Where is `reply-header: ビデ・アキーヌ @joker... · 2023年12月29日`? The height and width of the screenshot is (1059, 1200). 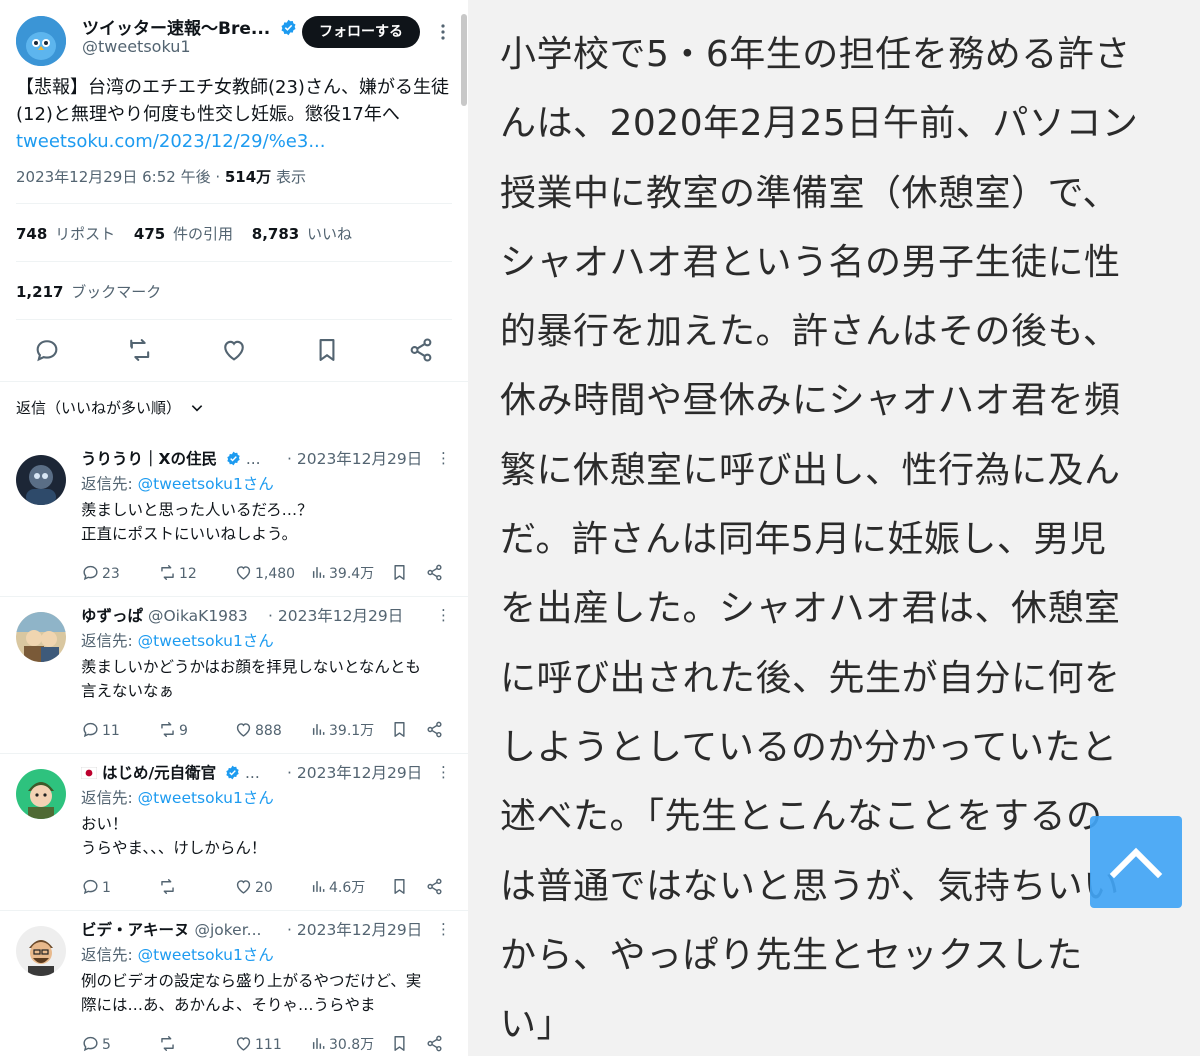 reply-header: ビデ・アキーヌ @joker... · 2023年12月29日 is located at coordinates (267, 929).